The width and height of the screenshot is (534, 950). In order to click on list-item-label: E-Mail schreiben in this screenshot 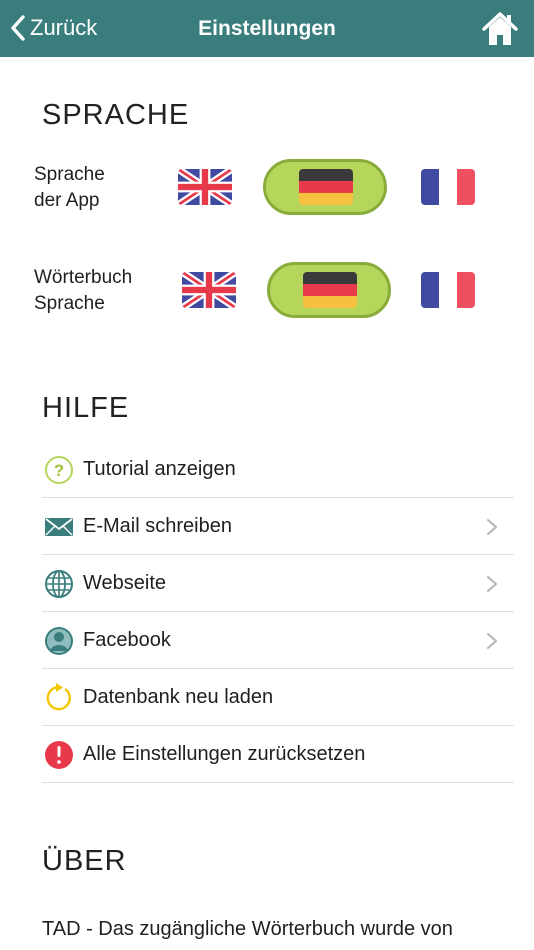, I will do `click(157, 526)`.